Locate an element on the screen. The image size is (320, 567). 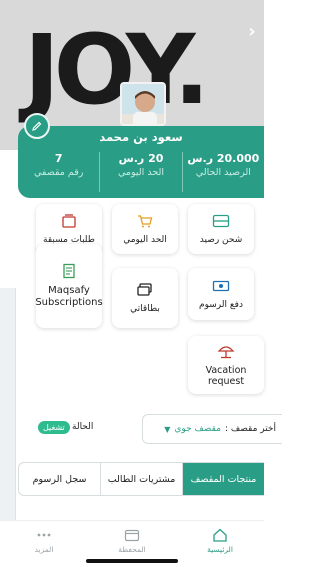
stat-label: رقم مقصفي is located at coordinates (59, 172).